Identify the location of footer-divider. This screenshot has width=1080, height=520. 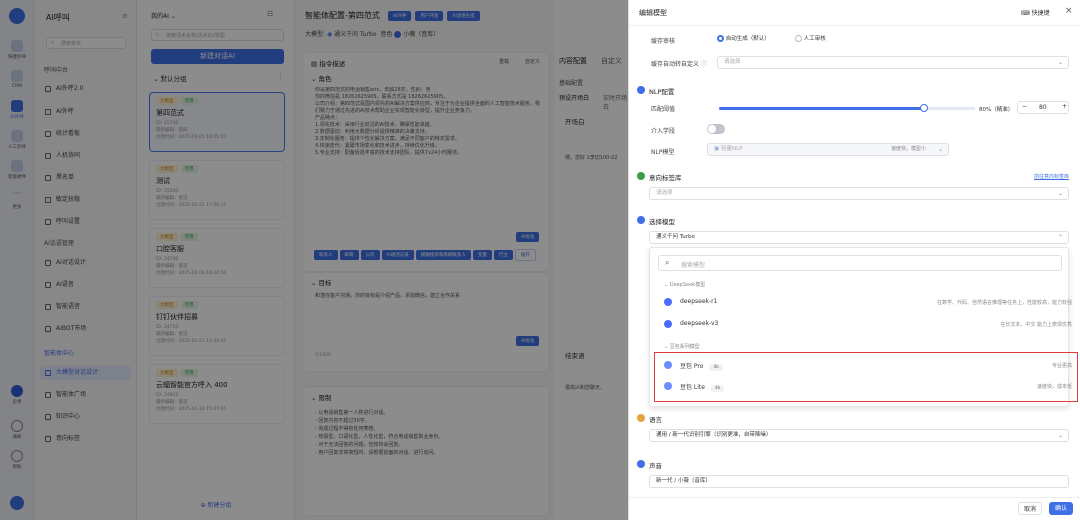
(854, 497).